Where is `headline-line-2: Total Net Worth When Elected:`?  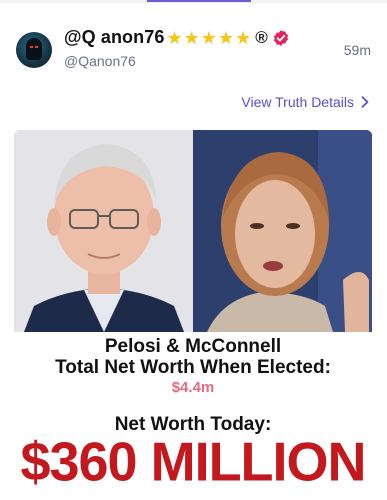 headline-line-2: Total Net Worth When Elected: is located at coordinates (193, 367).